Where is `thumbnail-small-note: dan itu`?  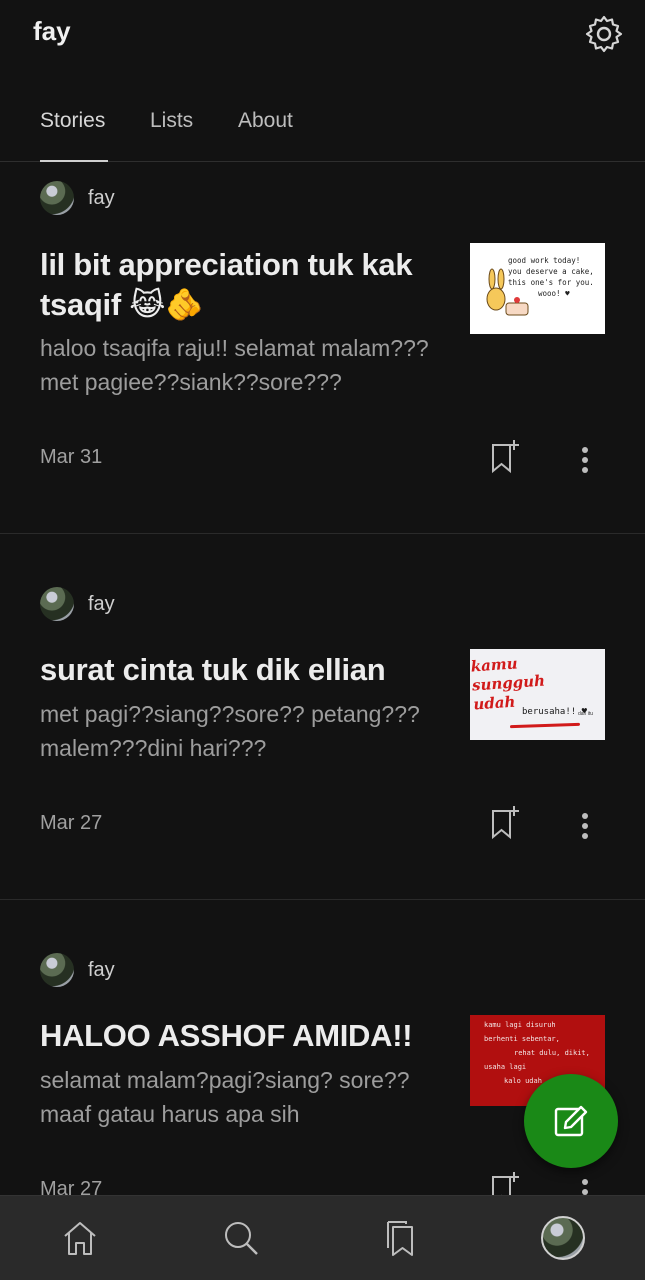 thumbnail-small-note: dan itu is located at coordinates (586, 714).